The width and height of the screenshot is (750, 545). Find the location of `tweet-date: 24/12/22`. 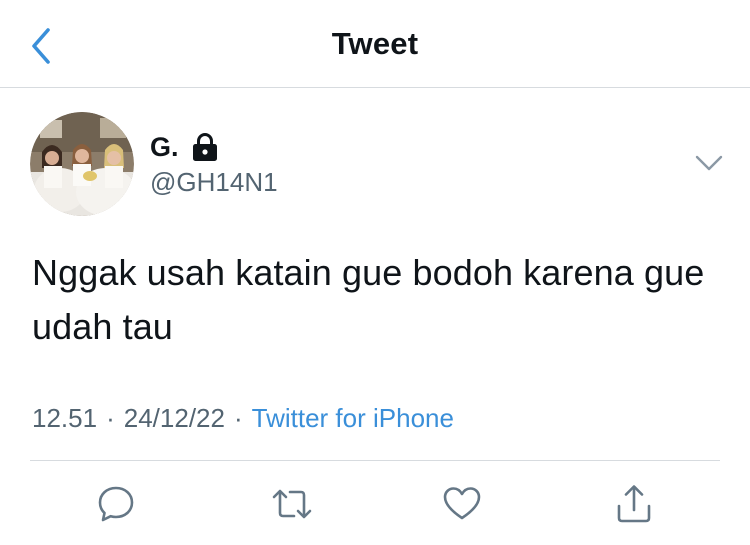

tweet-date: 24/12/22 is located at coordinates (174, 418).